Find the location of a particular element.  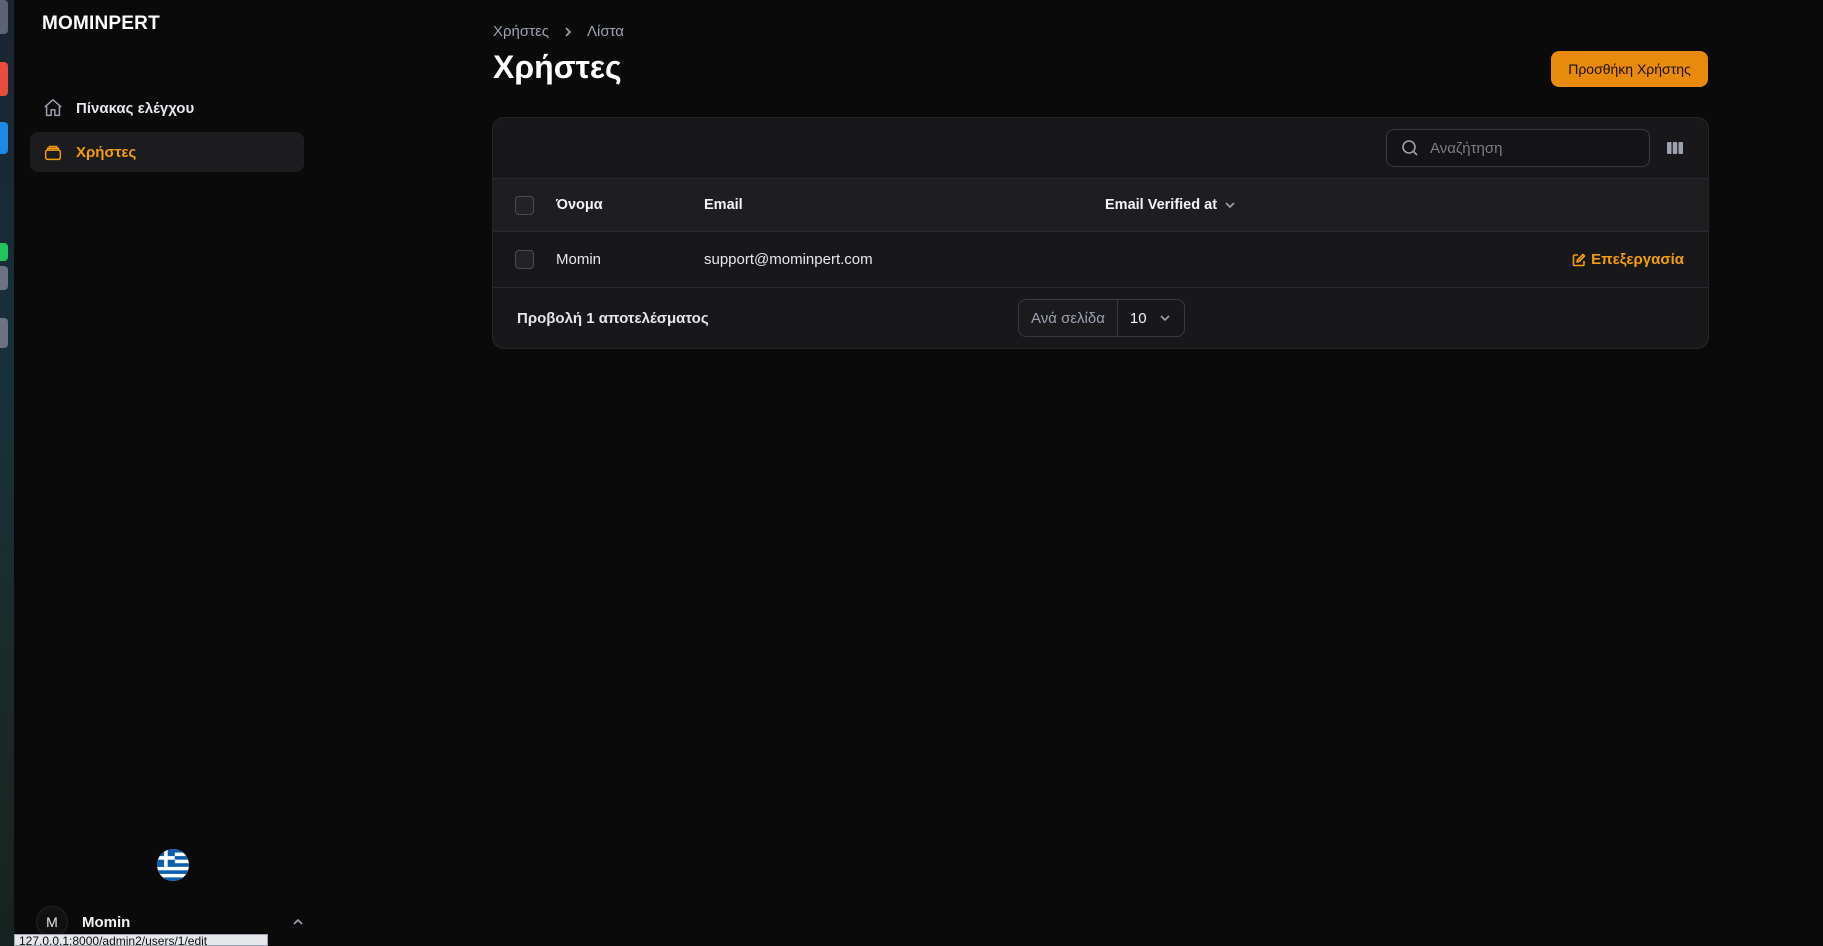

per-page-select: Ανά σελίδα 10 is located at coordinates (1101, 318).